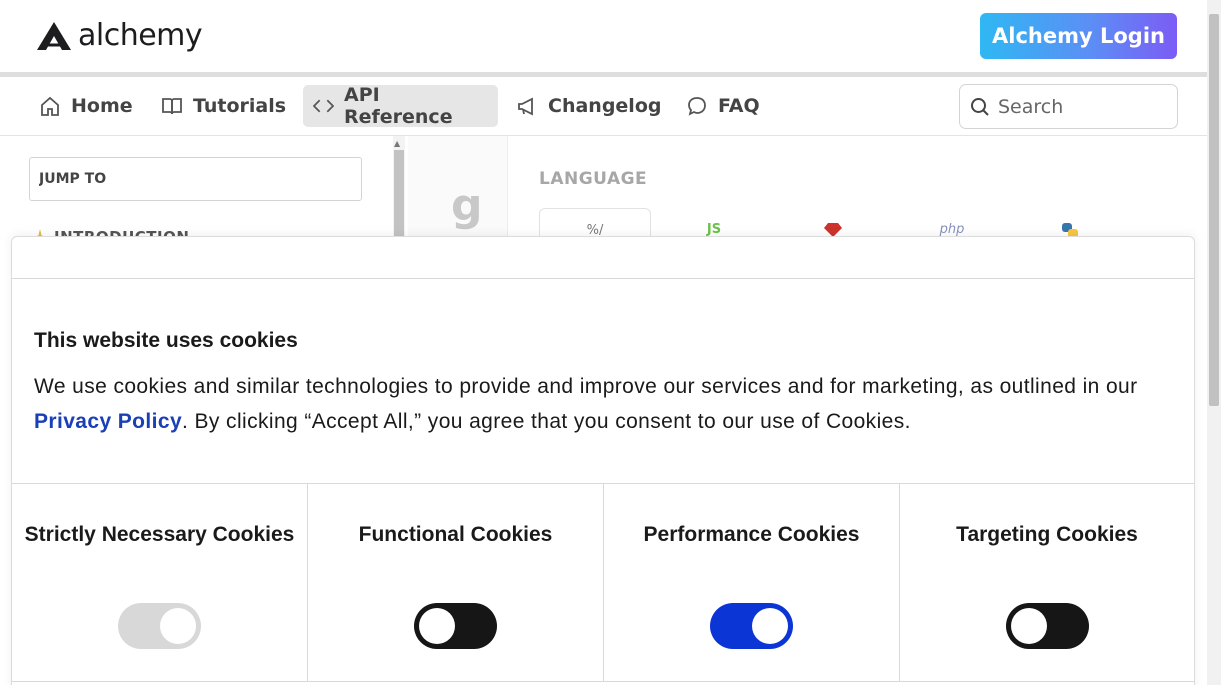 This screenshot has width=1221, height=685. I want to click on page-scrollbar-thumb, so click(1214, 210).